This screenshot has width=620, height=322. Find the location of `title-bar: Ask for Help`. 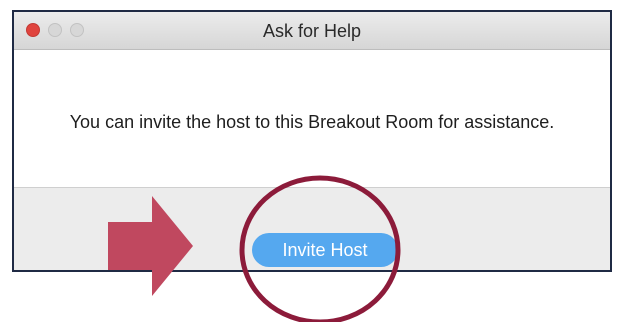

title-bar: Ask for Help is located at coordinates (312, 31).